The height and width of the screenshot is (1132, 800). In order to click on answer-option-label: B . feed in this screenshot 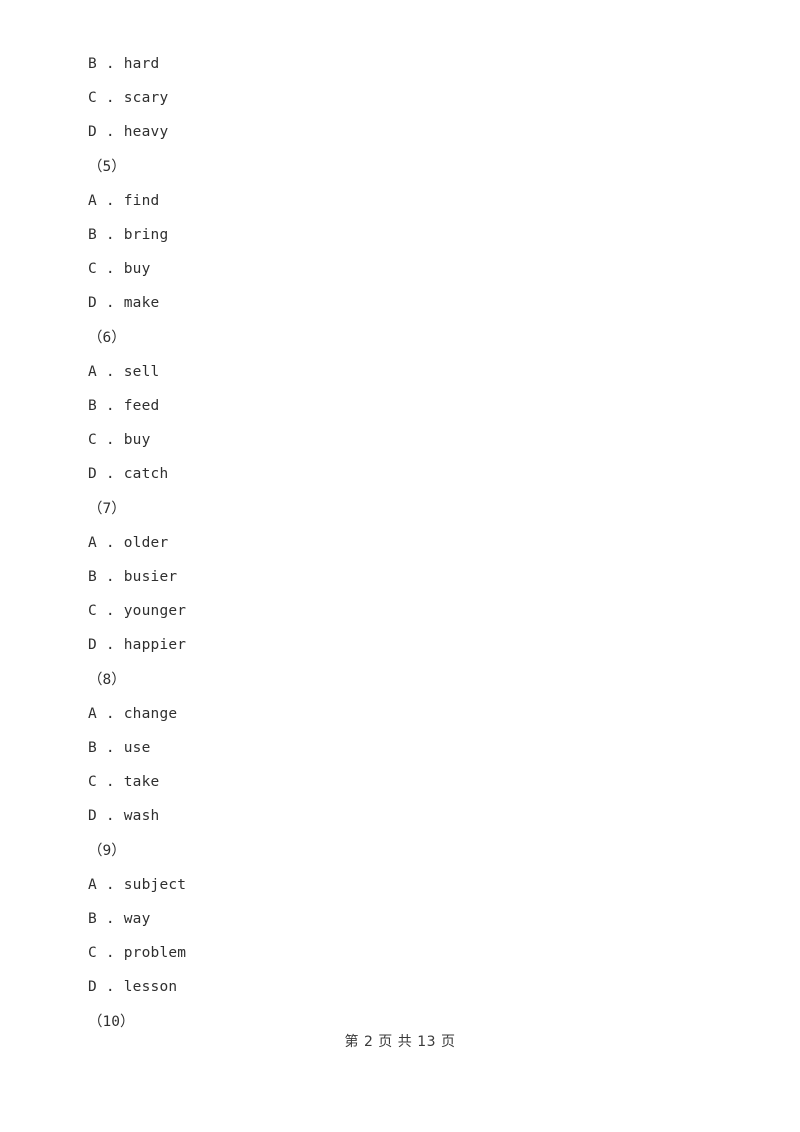, I will do `click(124, 406)`.